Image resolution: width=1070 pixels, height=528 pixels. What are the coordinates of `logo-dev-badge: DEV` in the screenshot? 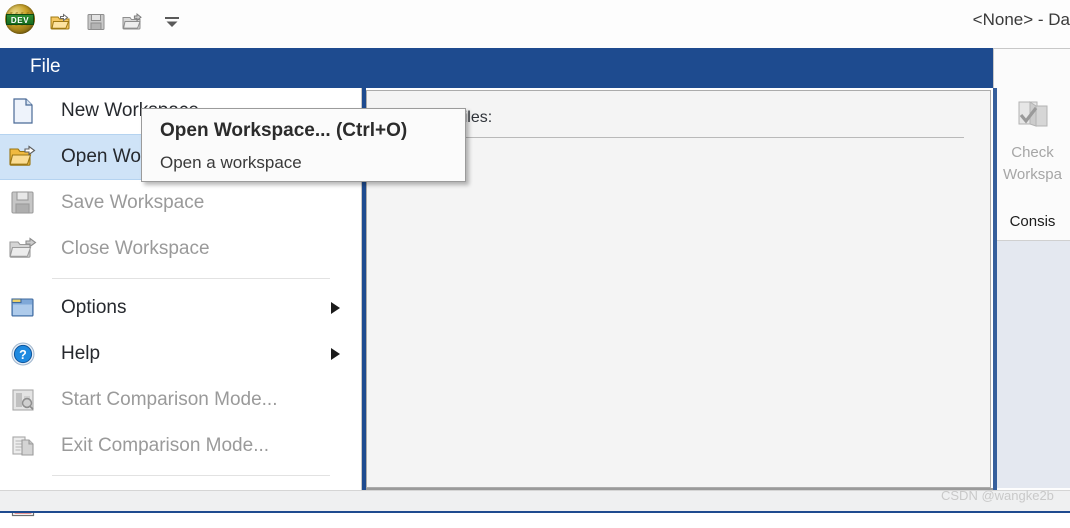 It's located at (20, 19).